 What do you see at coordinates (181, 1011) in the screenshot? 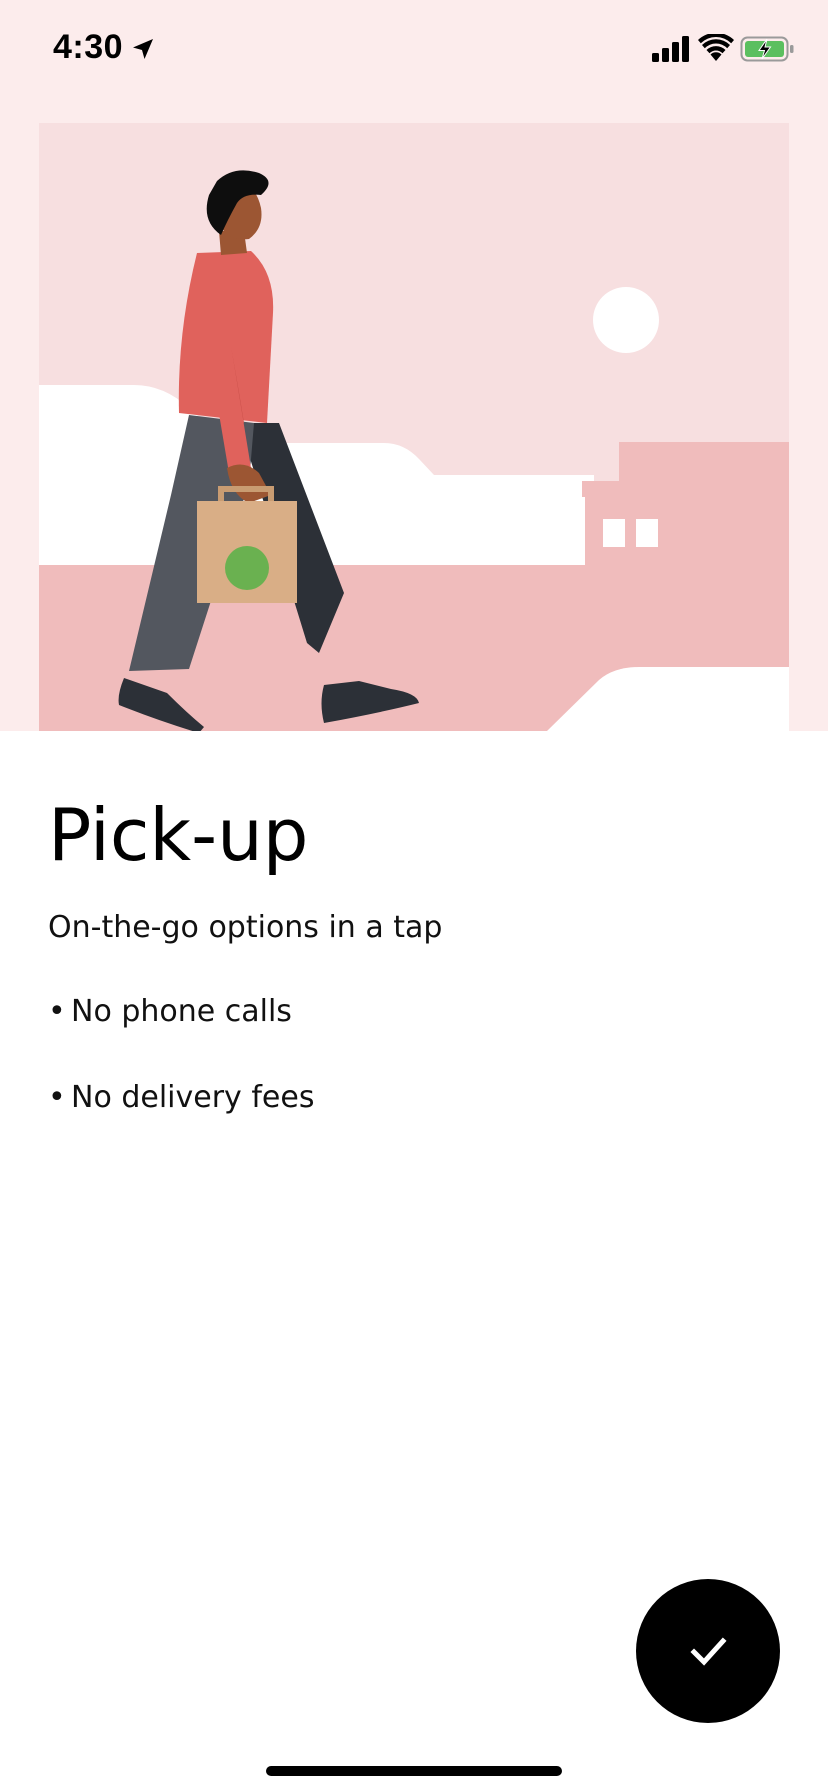
I see `feature-text: No phone calls` at bounding box center [181, 1011].